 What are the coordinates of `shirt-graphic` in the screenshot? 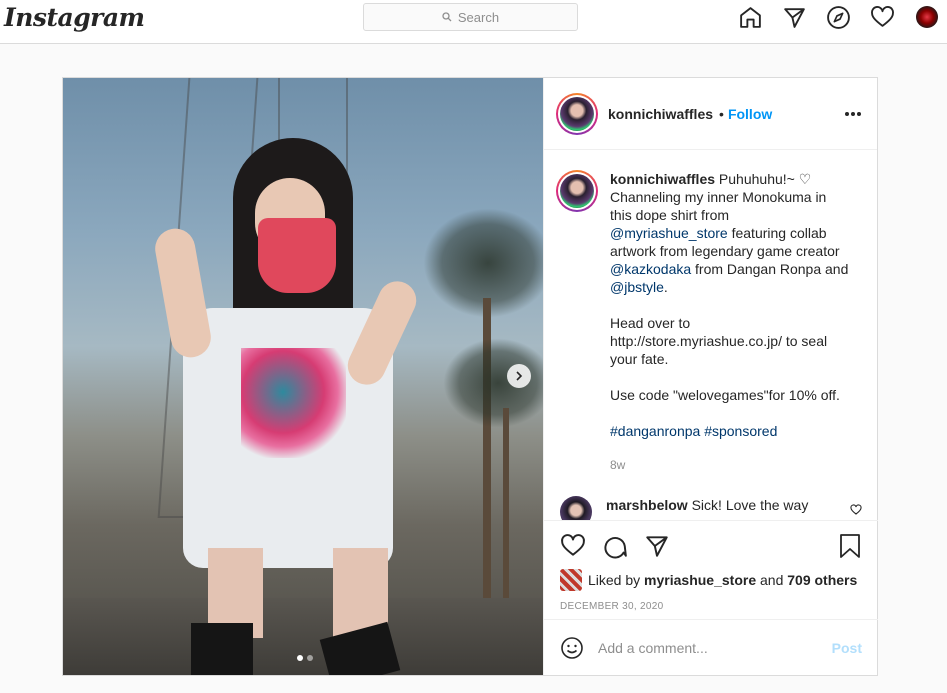 It's located at (293, 403).